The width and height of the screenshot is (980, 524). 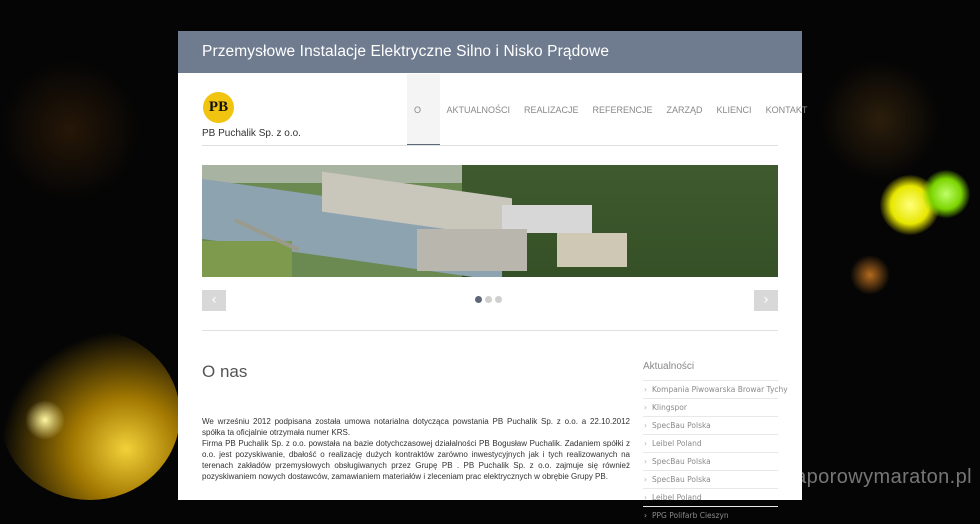 I want to click on nav-item-referencje: REFERENCJE, so click(x=623, y=110).